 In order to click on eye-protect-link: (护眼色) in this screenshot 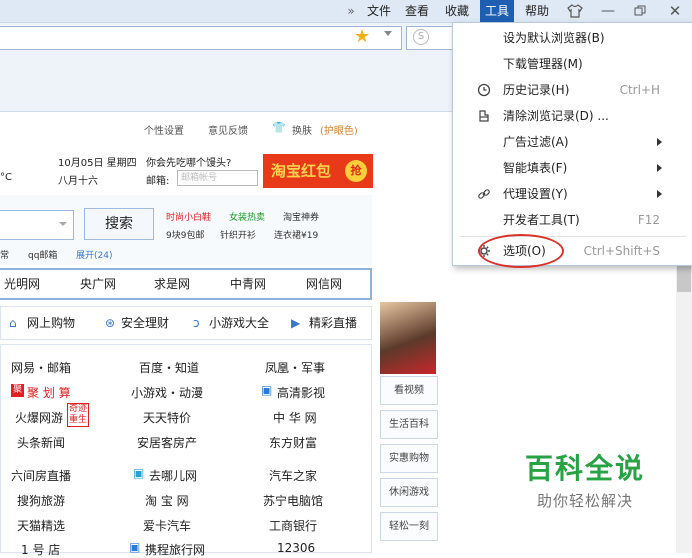, I will do `click(339, 129)`.